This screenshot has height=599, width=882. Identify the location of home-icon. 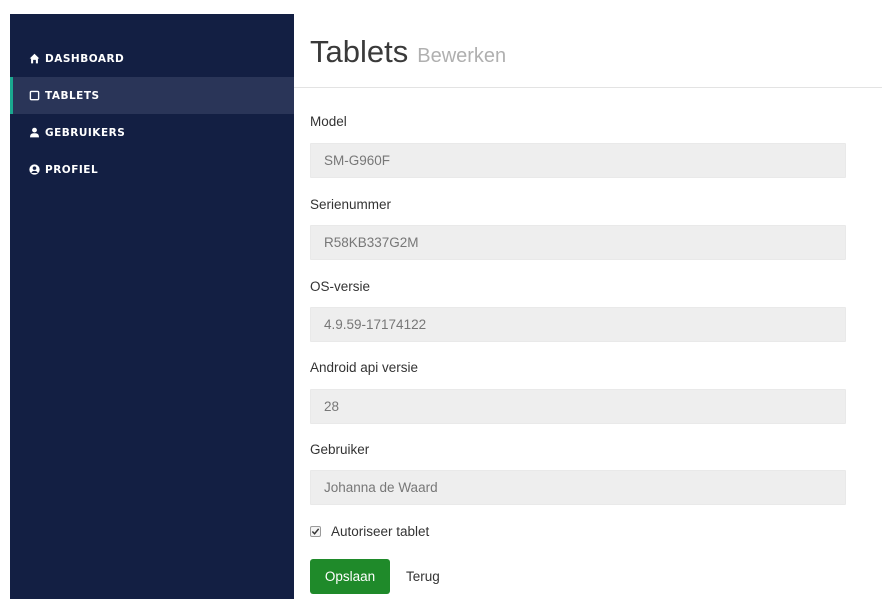
(34, 59).